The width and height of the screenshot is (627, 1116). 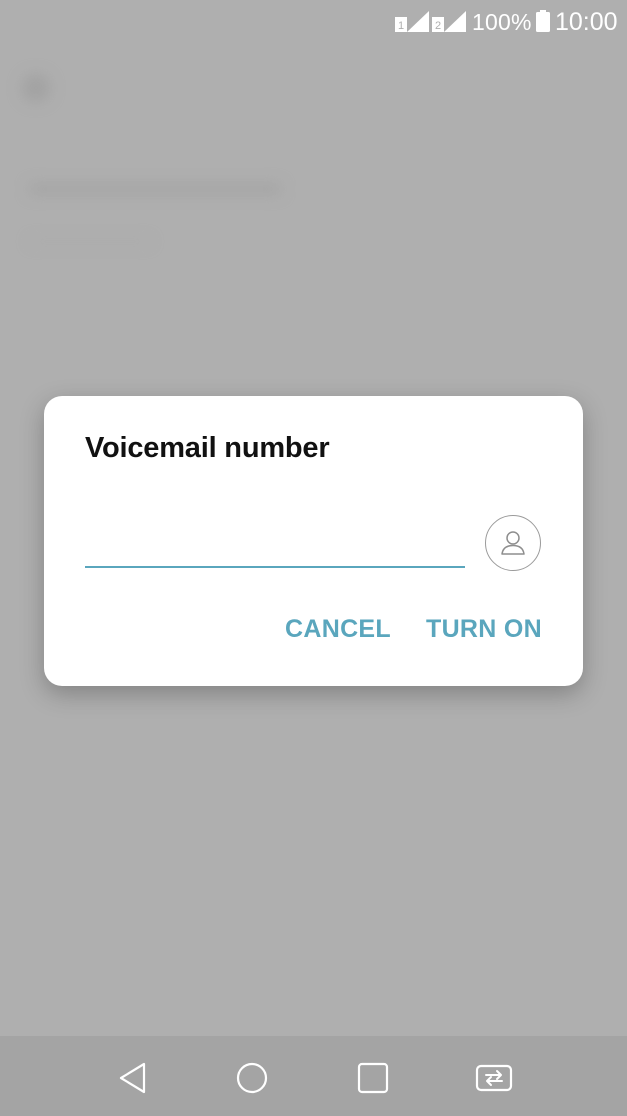 I want to click on sim2-signal-icon: 2, so click(x=449, y=21).